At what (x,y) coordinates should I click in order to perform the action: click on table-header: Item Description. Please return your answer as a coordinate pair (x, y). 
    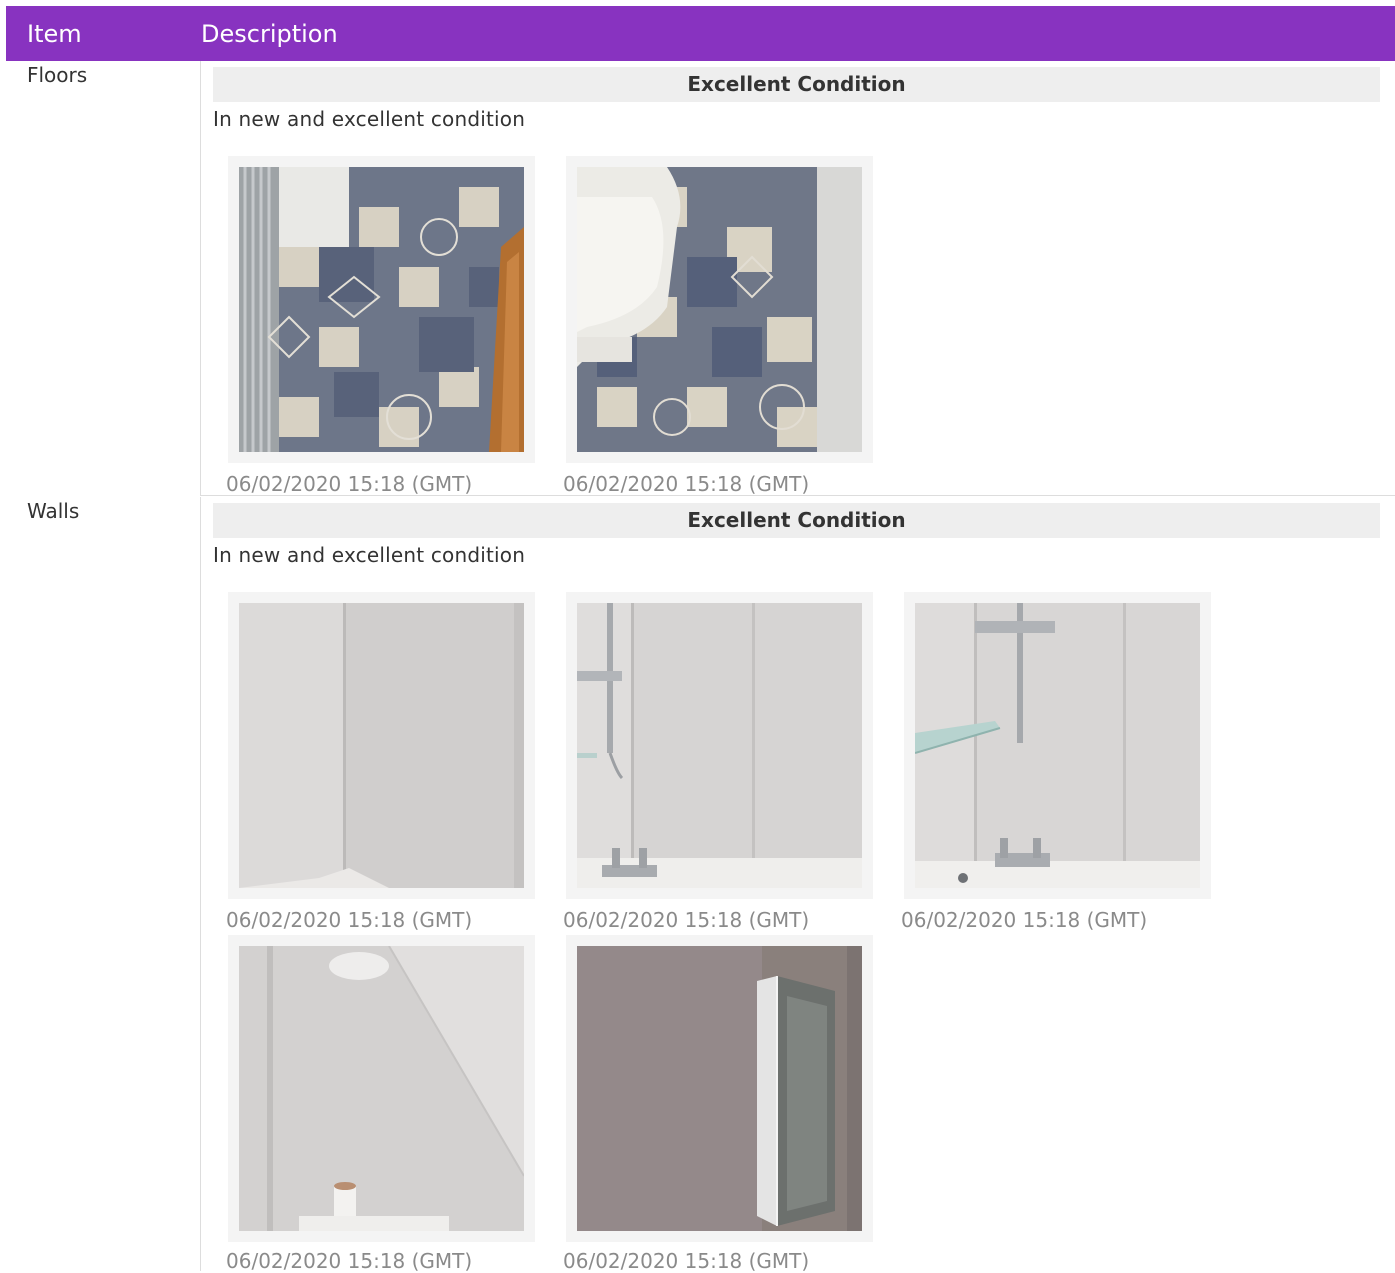
    Looking at the image, I should click on (700, 33).